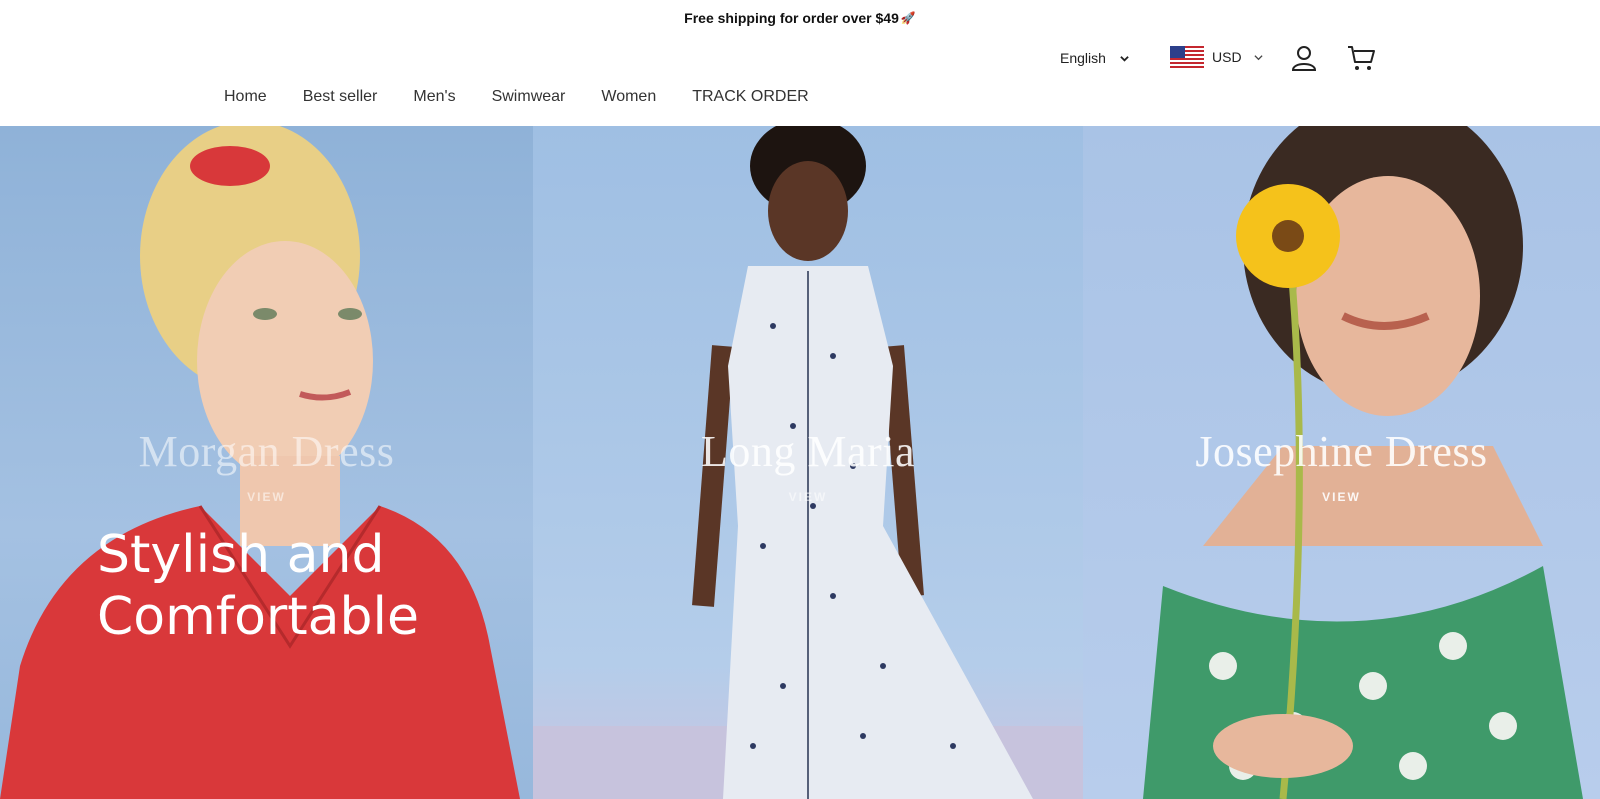 The width and height of the screenshot is (1600, 799). What do you see at coordinates (1304, 58) in the screenshot?
I see `account-icon` at bounding box center [1304, 58].